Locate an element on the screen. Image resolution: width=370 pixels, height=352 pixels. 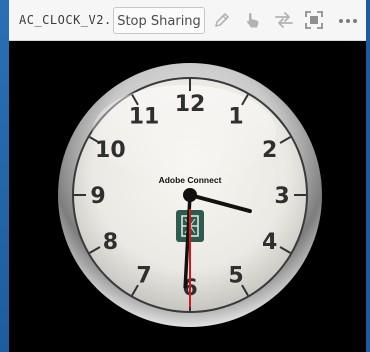
clock-center-cap is located at coordinates (190, 195).